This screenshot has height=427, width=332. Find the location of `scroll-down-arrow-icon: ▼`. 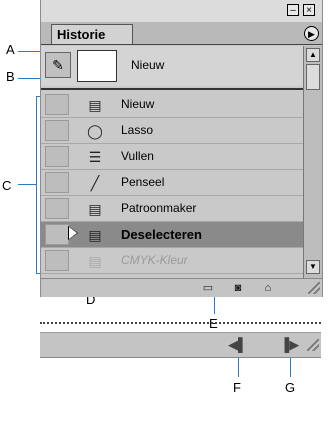

scroll-down-arrow-icon: ▼ is located at coordinates (313, 267).